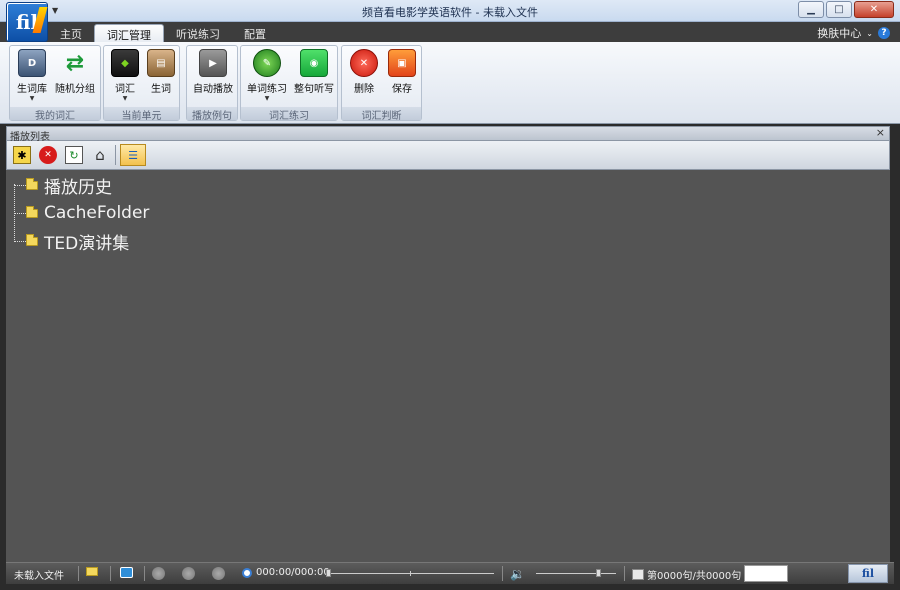 This screenshot has width=900, height=590. I want to click on group-my-vocabulary: D 生词库 ▼ ⇄ 随机分组 我的词汇, so click(55, 83).